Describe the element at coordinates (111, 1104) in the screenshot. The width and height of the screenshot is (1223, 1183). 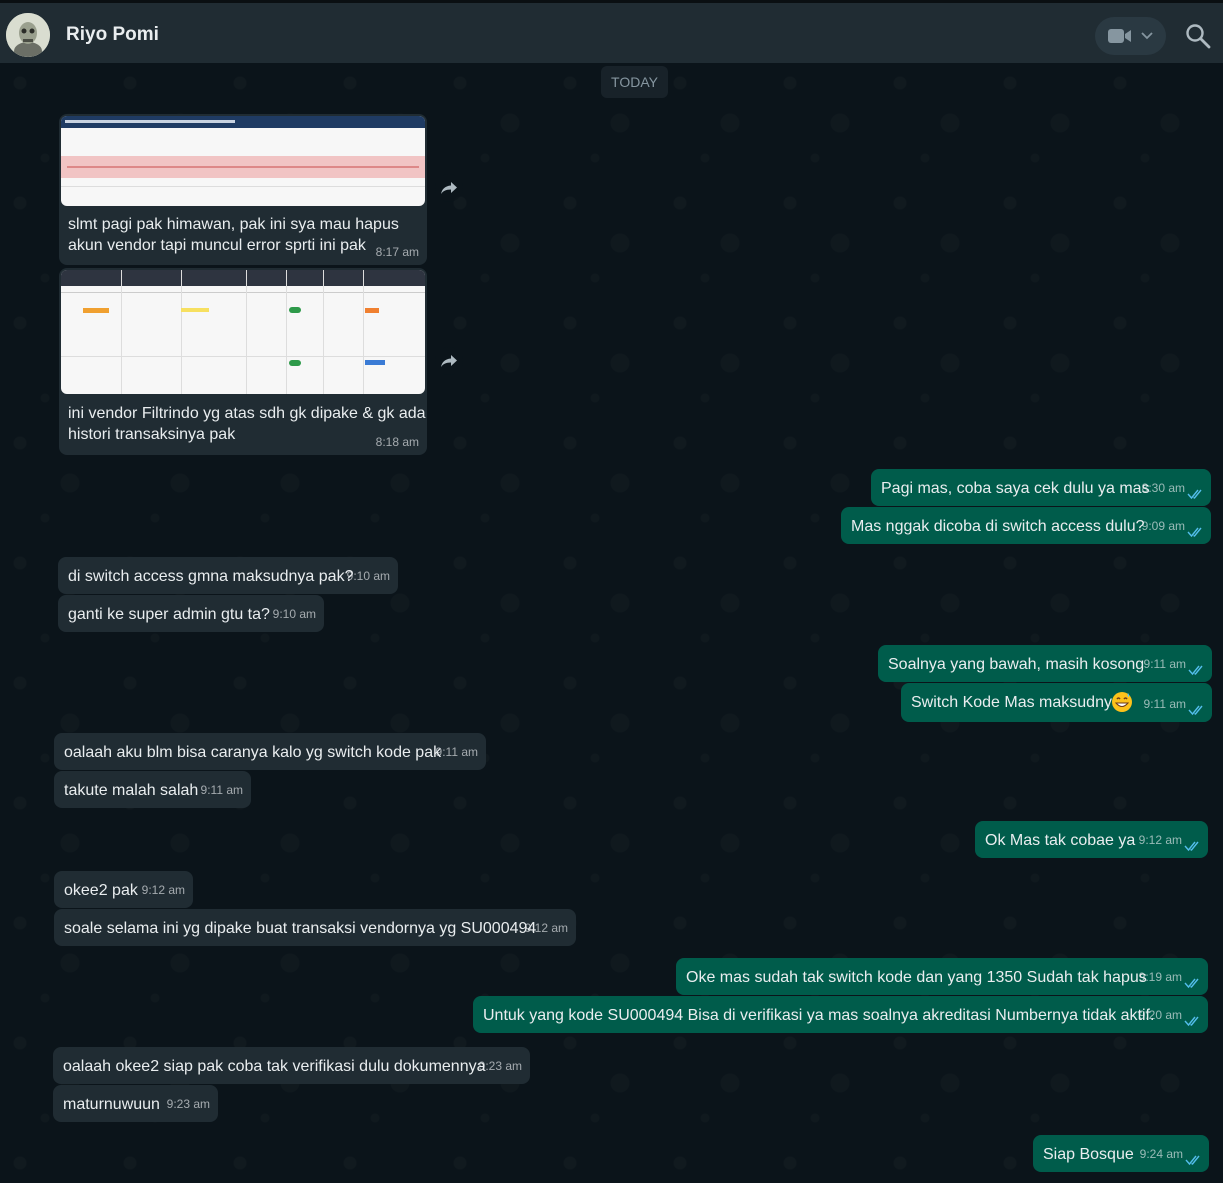
I see `message-text: maturnuwuun` at that location.